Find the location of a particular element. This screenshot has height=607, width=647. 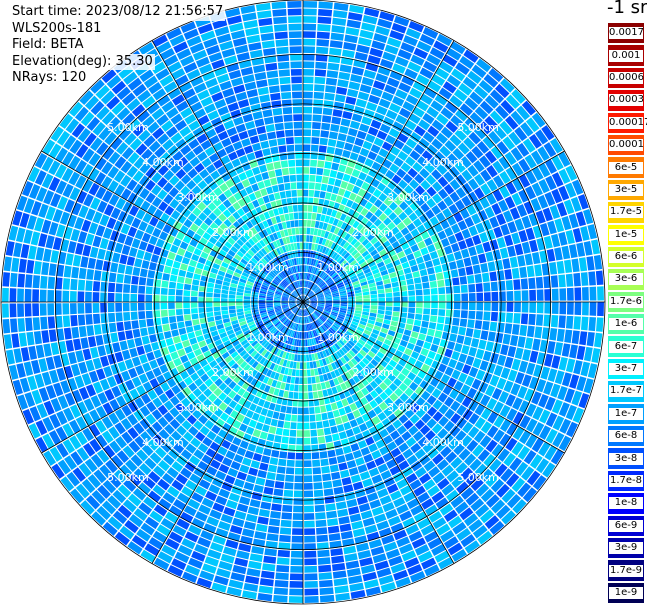

range-ring-label: 1.00km is located at coordinates (338, 267).